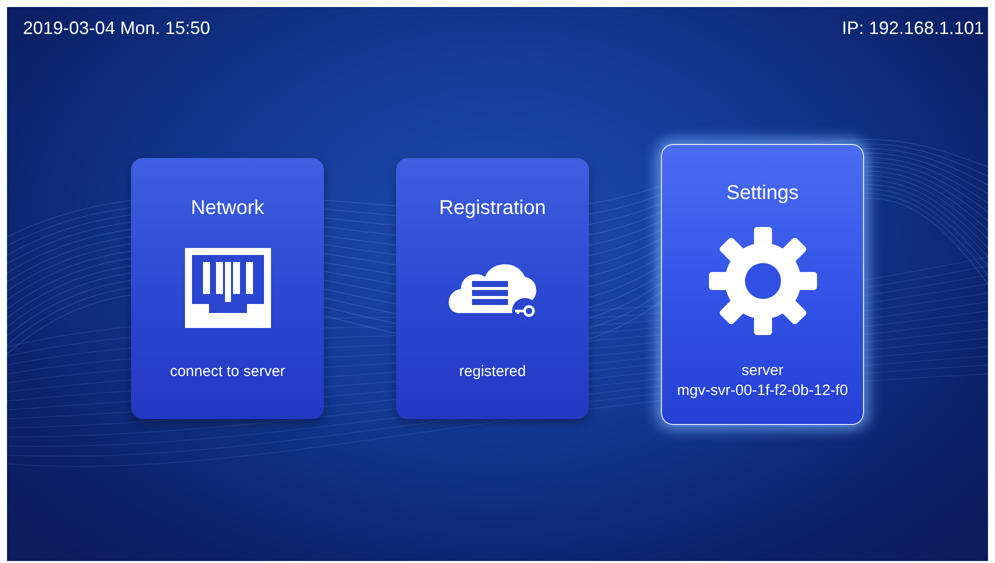  Describe the element at coordinates (116, 28) in the screenshot. I see `date-time: 2019-03-04 Mon. 15:50` at that location.